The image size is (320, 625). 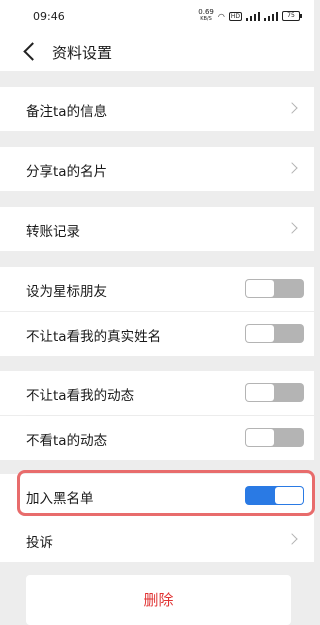 I want to click on wifi-icon: ◠, so click(x=221, y=16).